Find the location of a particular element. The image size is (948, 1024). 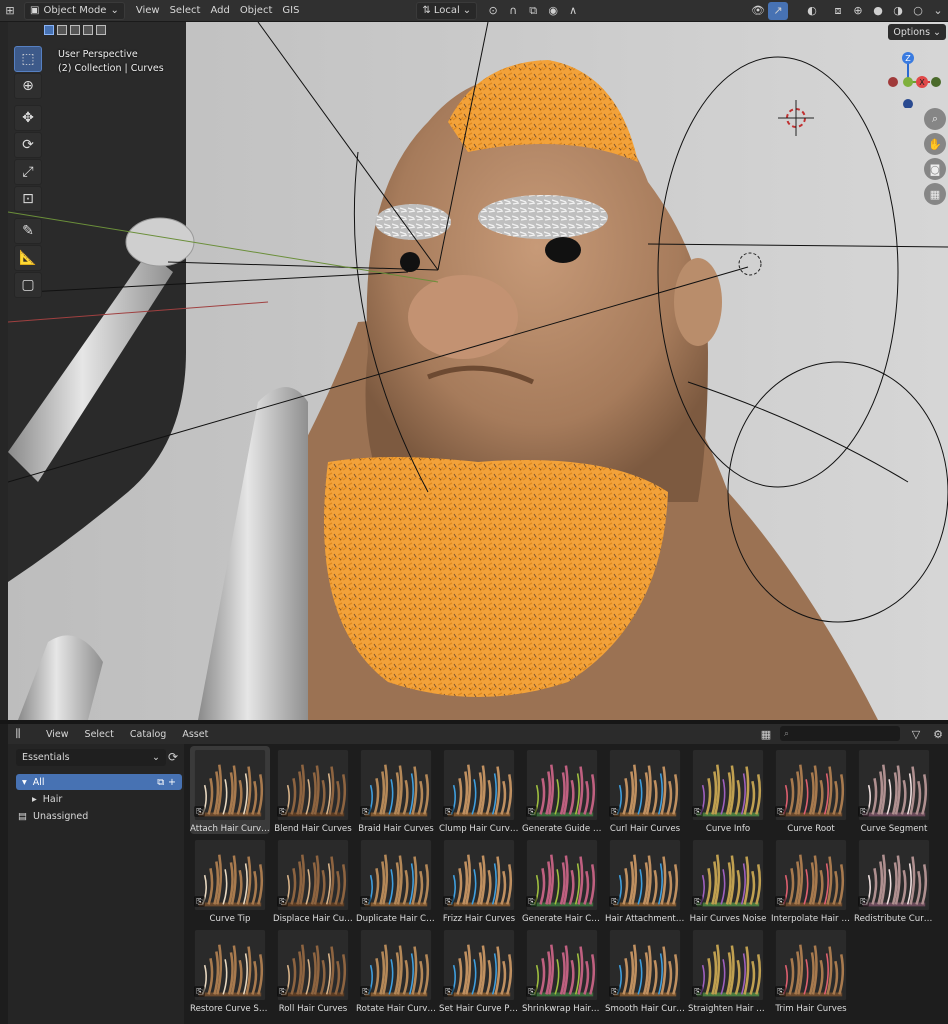

xray-icon: ⧈ is located at coordinates (838, 11).